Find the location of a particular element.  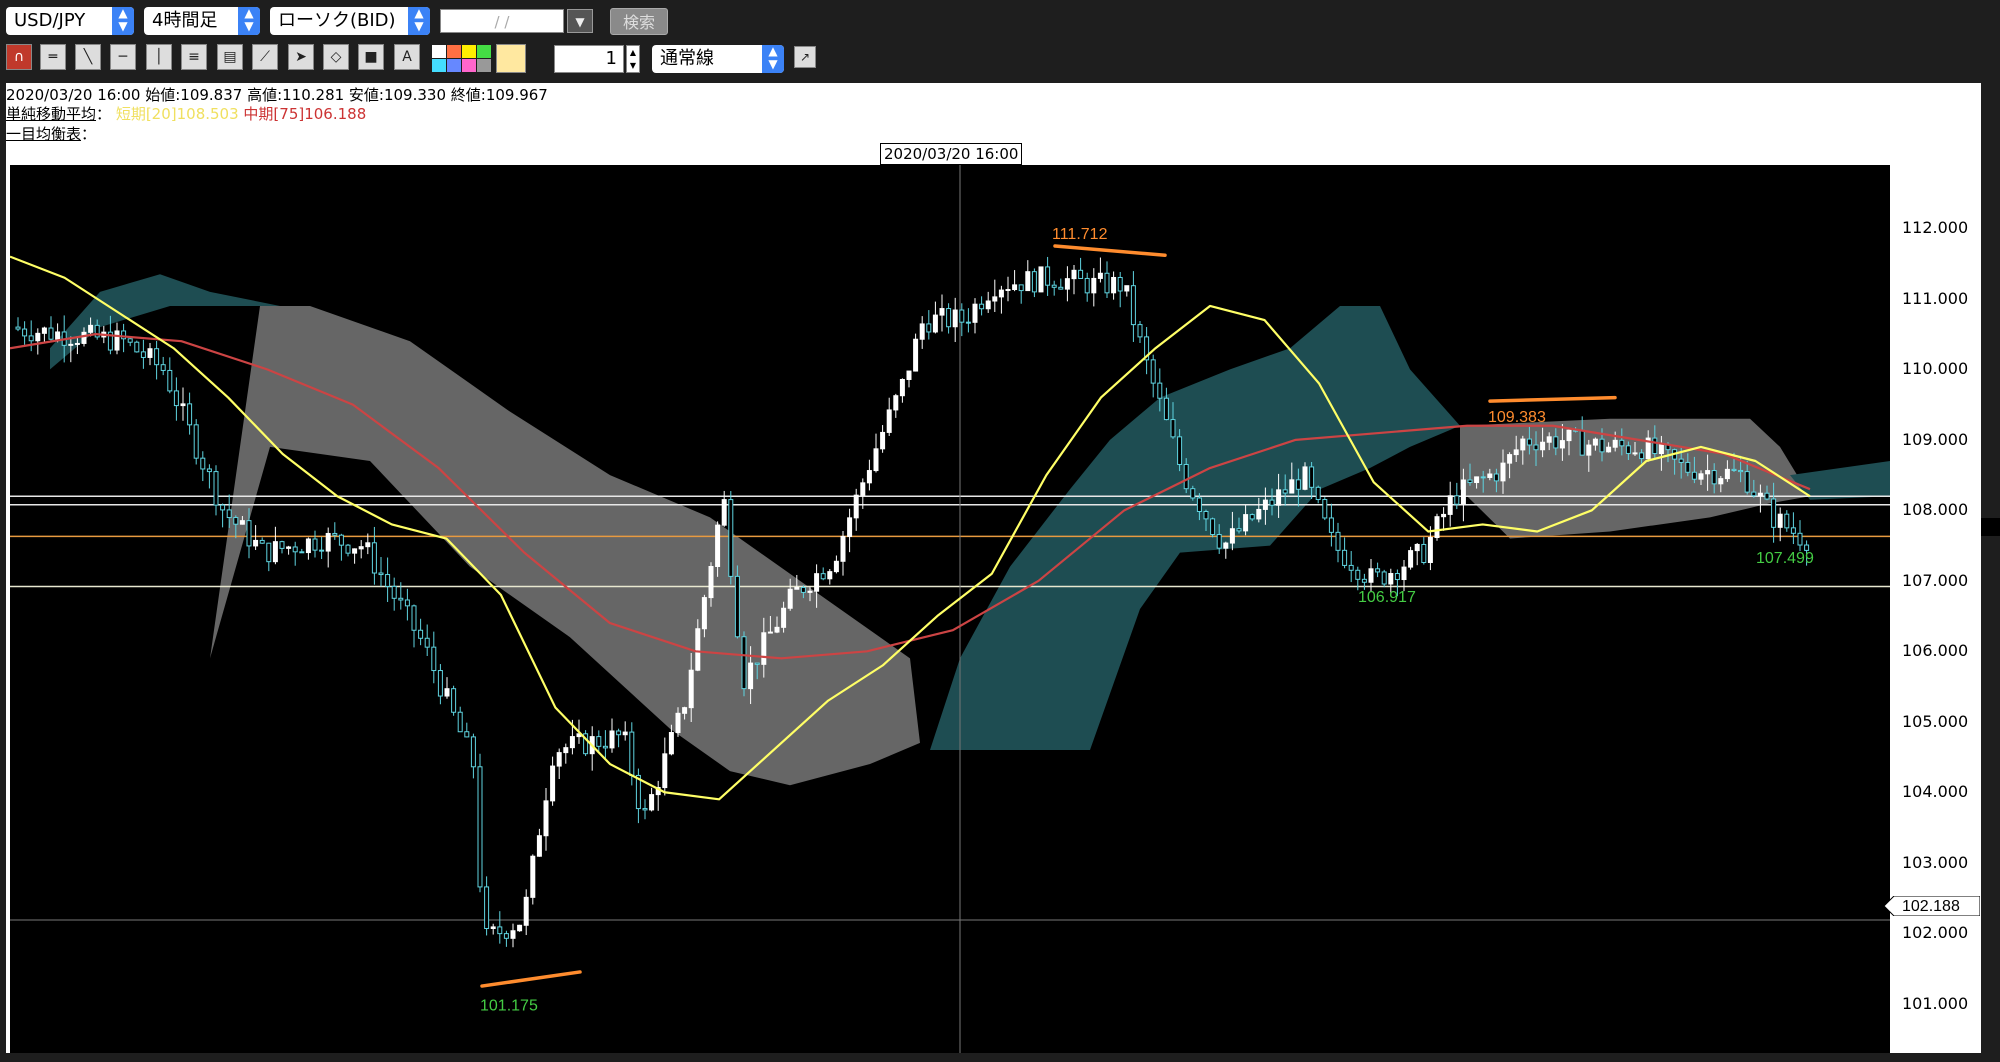

search-button: 検索 is located at coordinates (639, 21).